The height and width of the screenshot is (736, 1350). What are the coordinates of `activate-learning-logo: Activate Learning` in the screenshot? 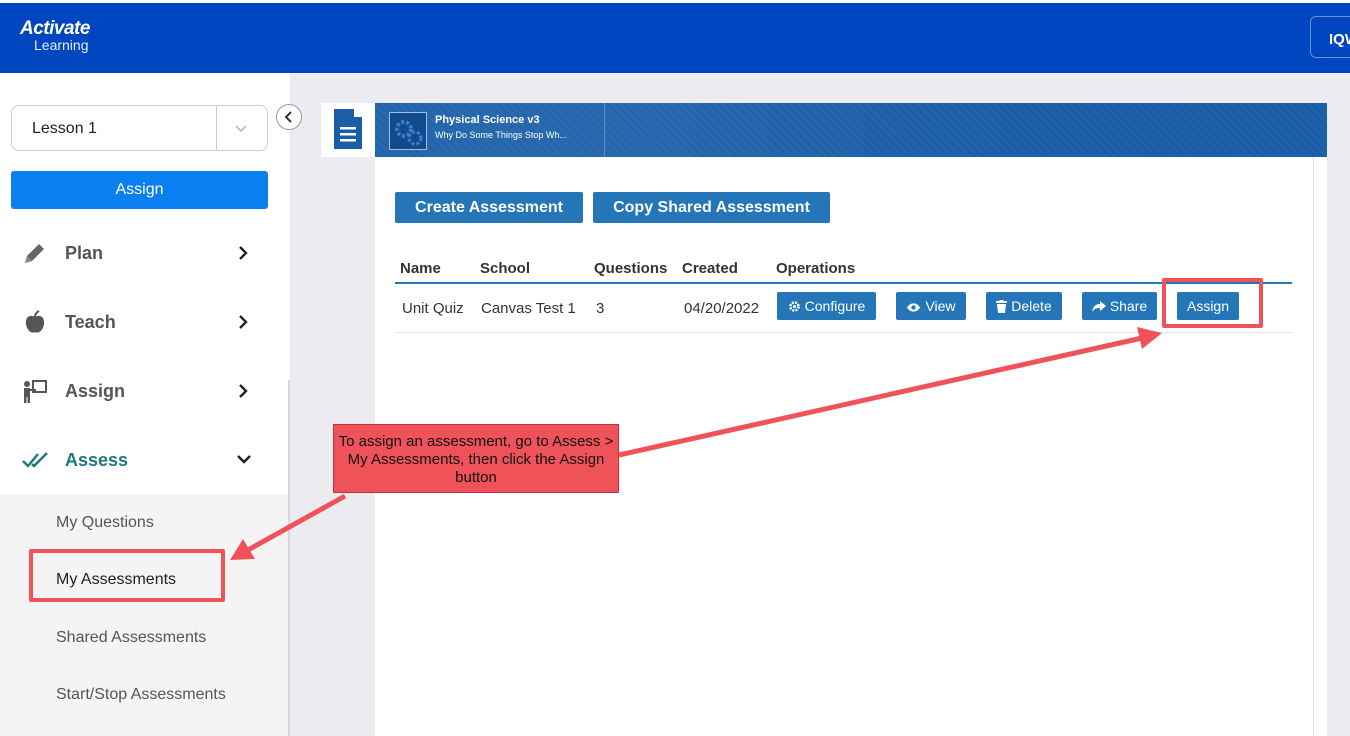 It's located at (55, 35).